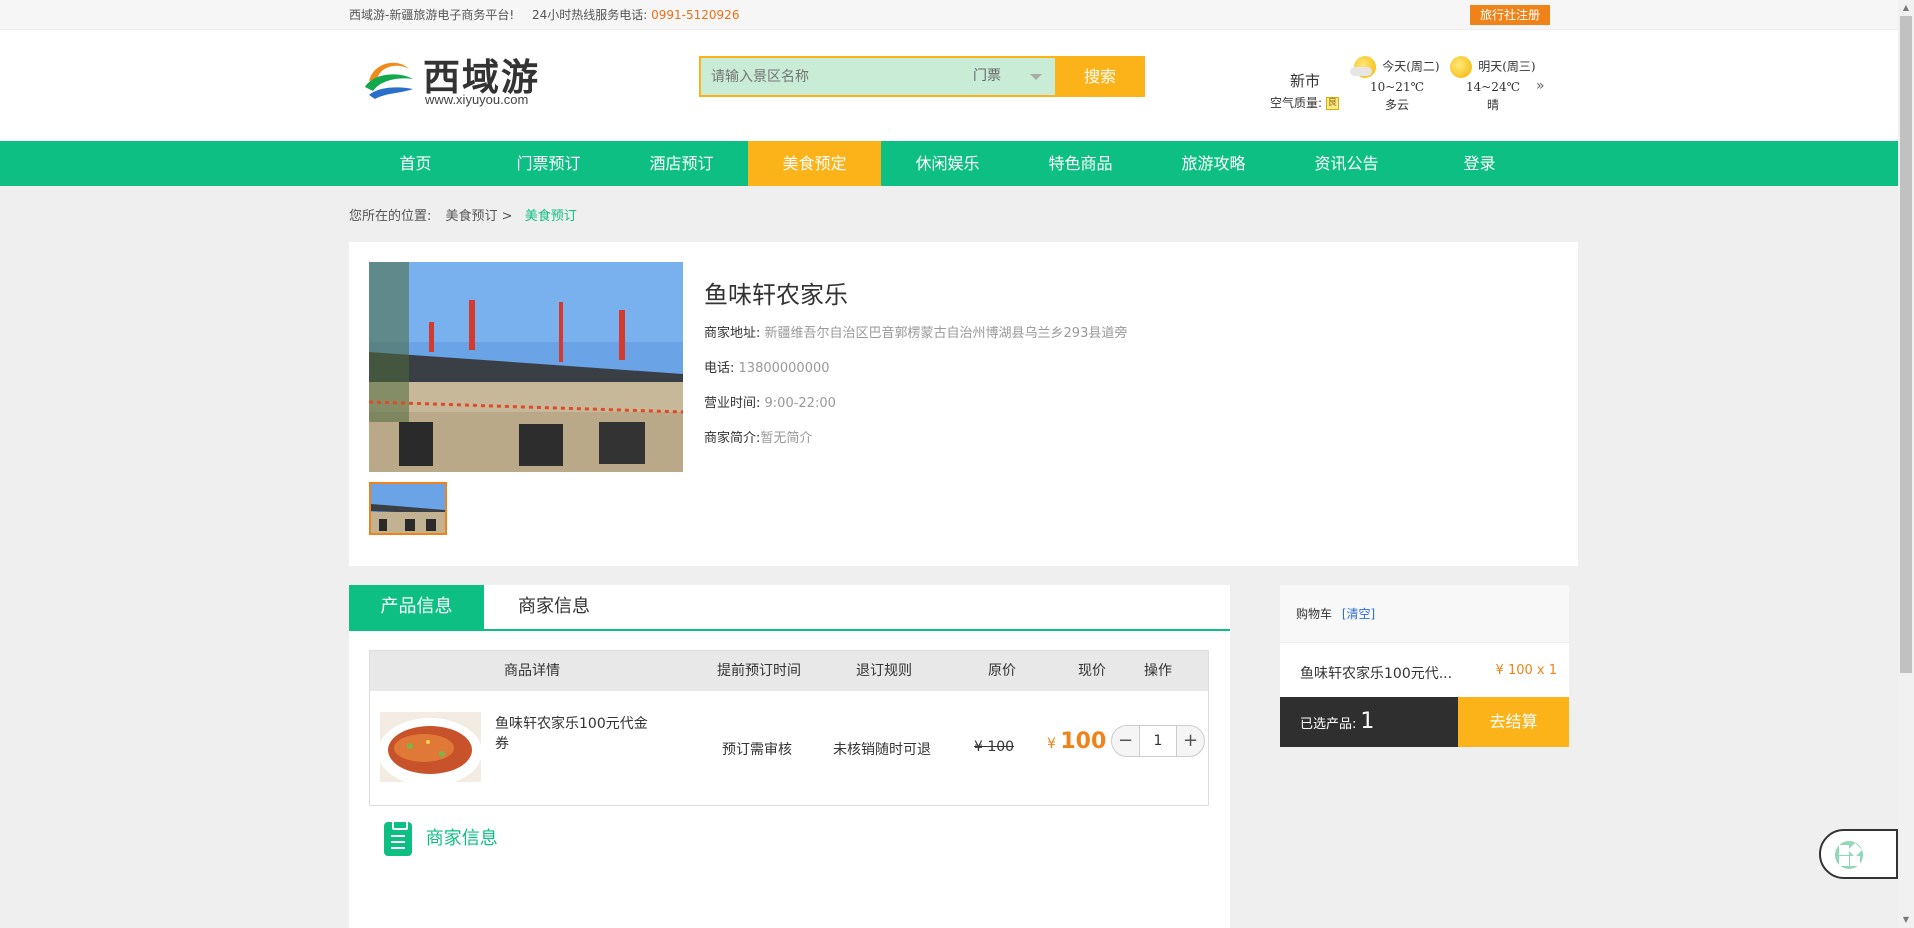 Image resolution: width=1914 pixels, height=928 pixels. What do you see at coordinates (1510, 15) in the screenshot?
I see `agency-register-button: 旅行社注册` at bounding box center [1510, 15].